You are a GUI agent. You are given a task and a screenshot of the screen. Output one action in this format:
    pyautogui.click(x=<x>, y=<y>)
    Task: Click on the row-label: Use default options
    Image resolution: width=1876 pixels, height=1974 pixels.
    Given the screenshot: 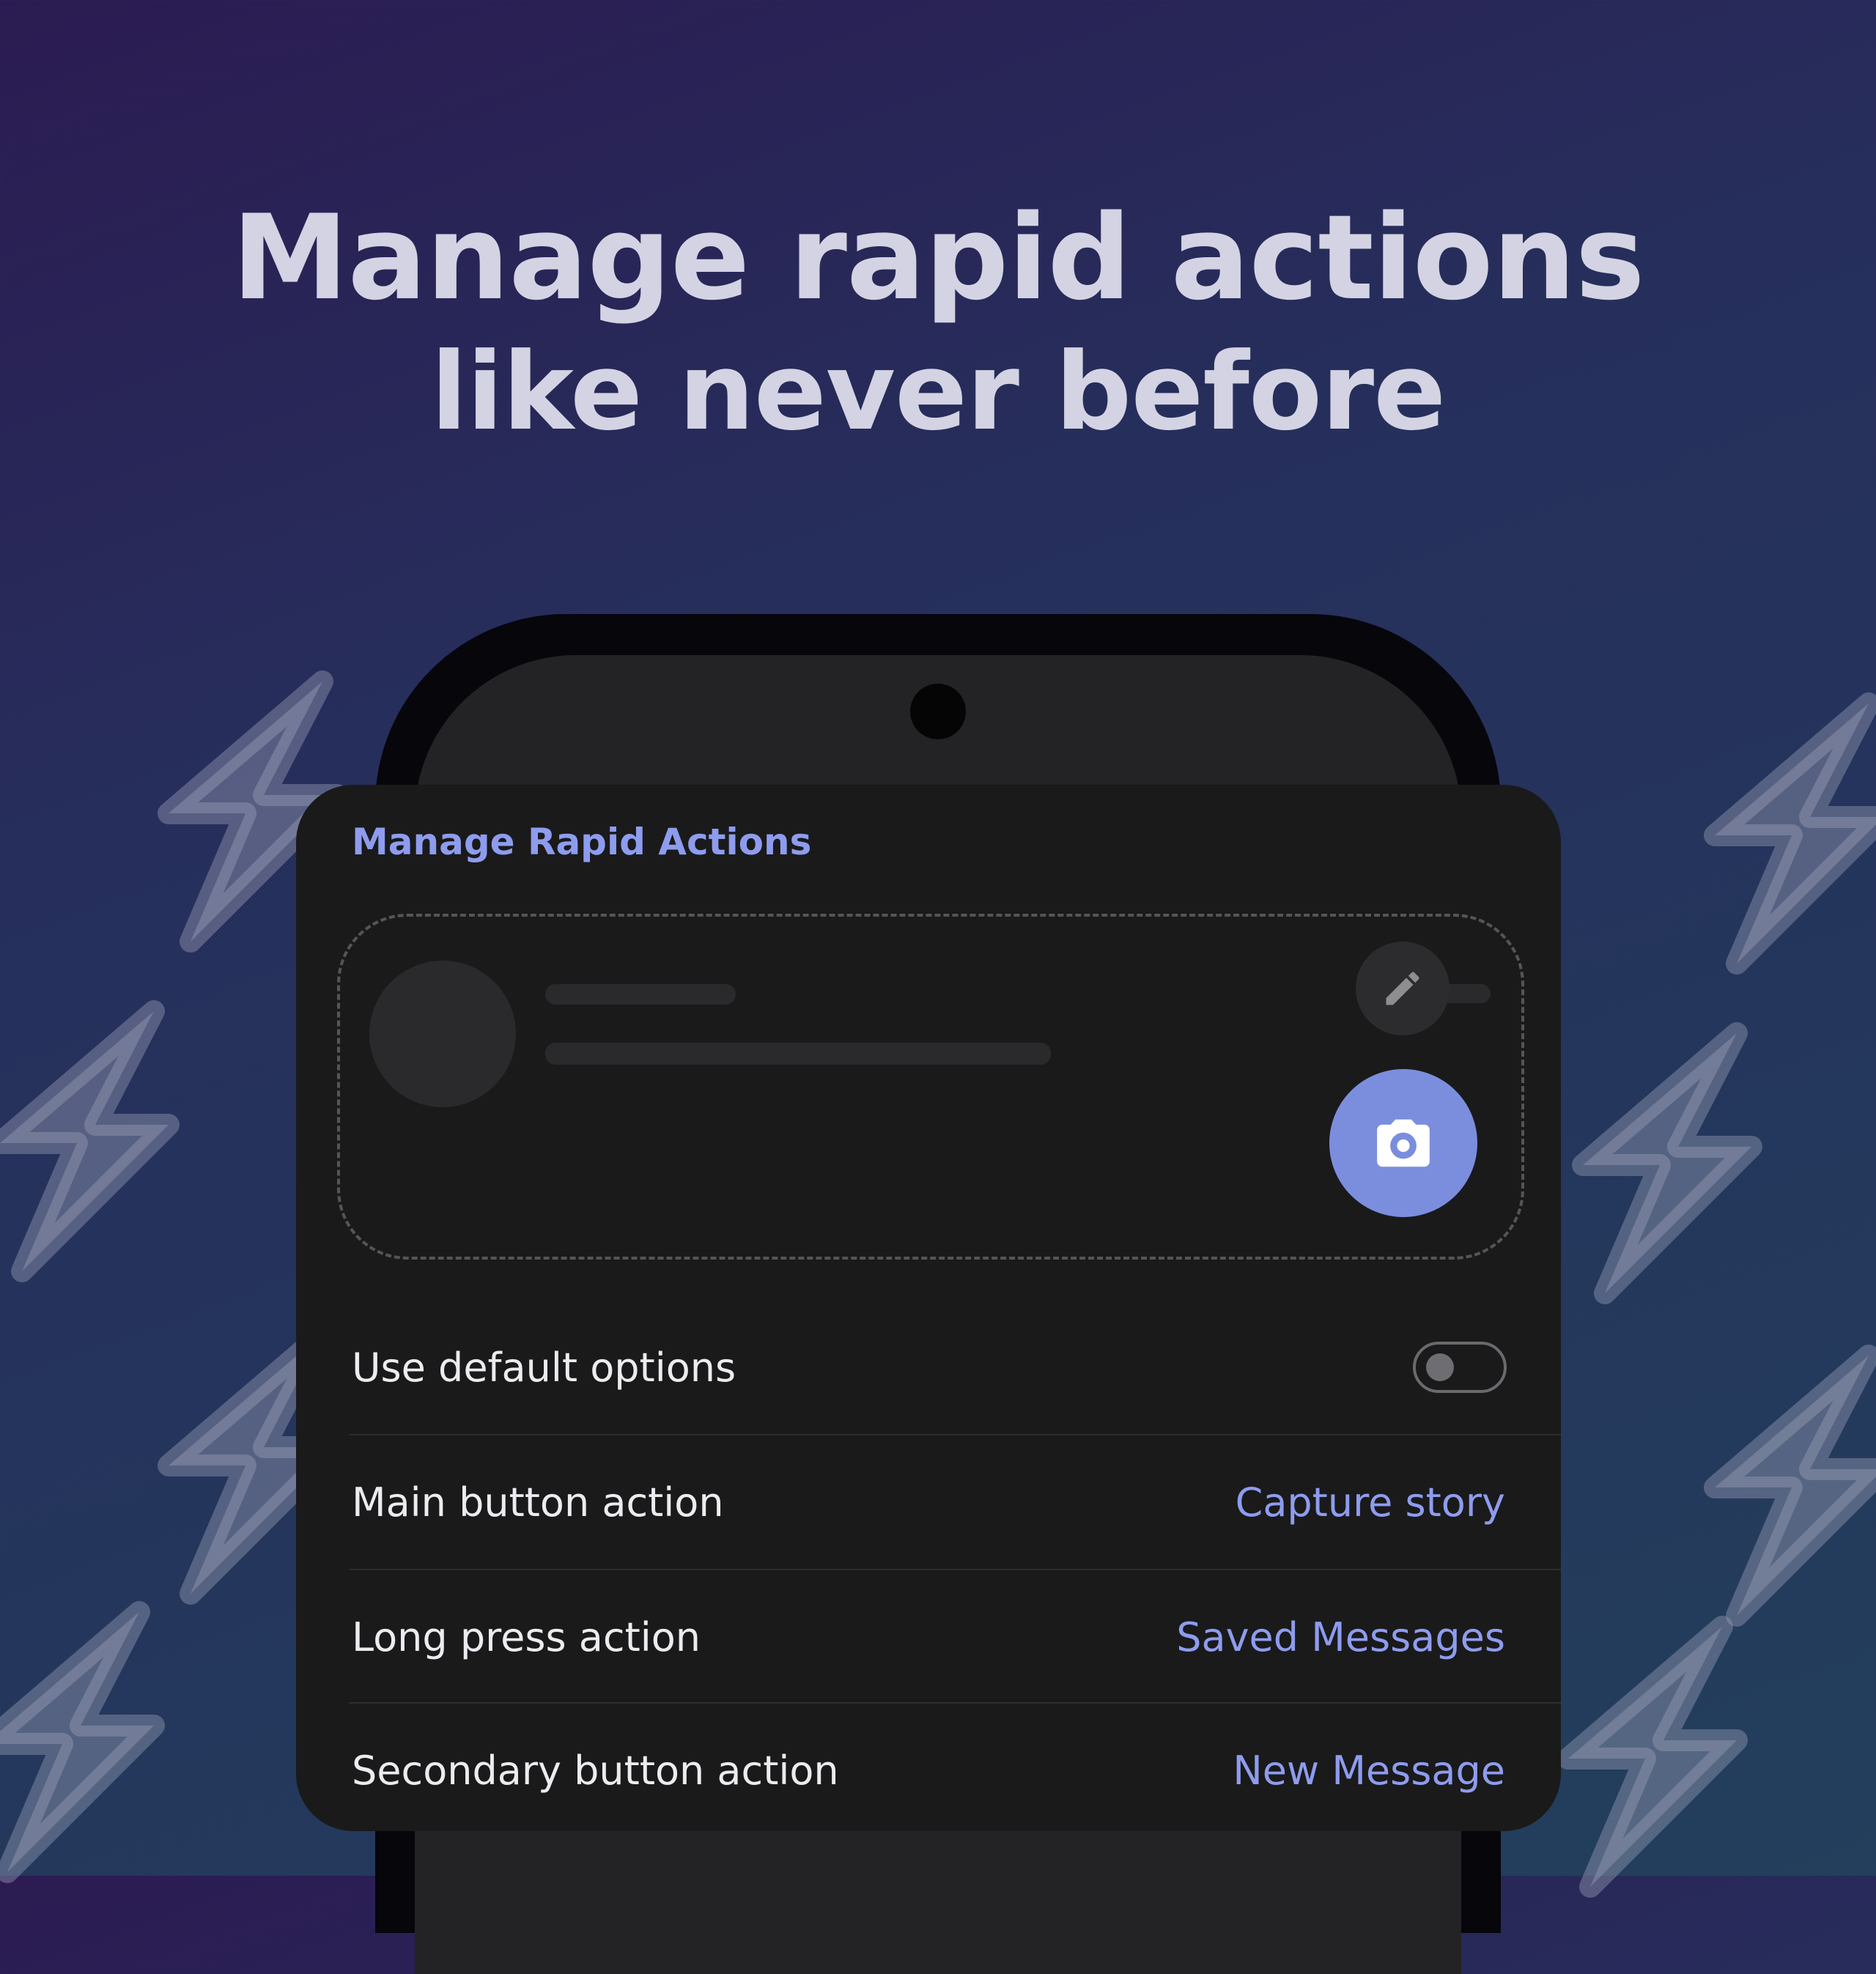 What is the action you would take?
    pyautogui.click(x=544, y=1367)
    